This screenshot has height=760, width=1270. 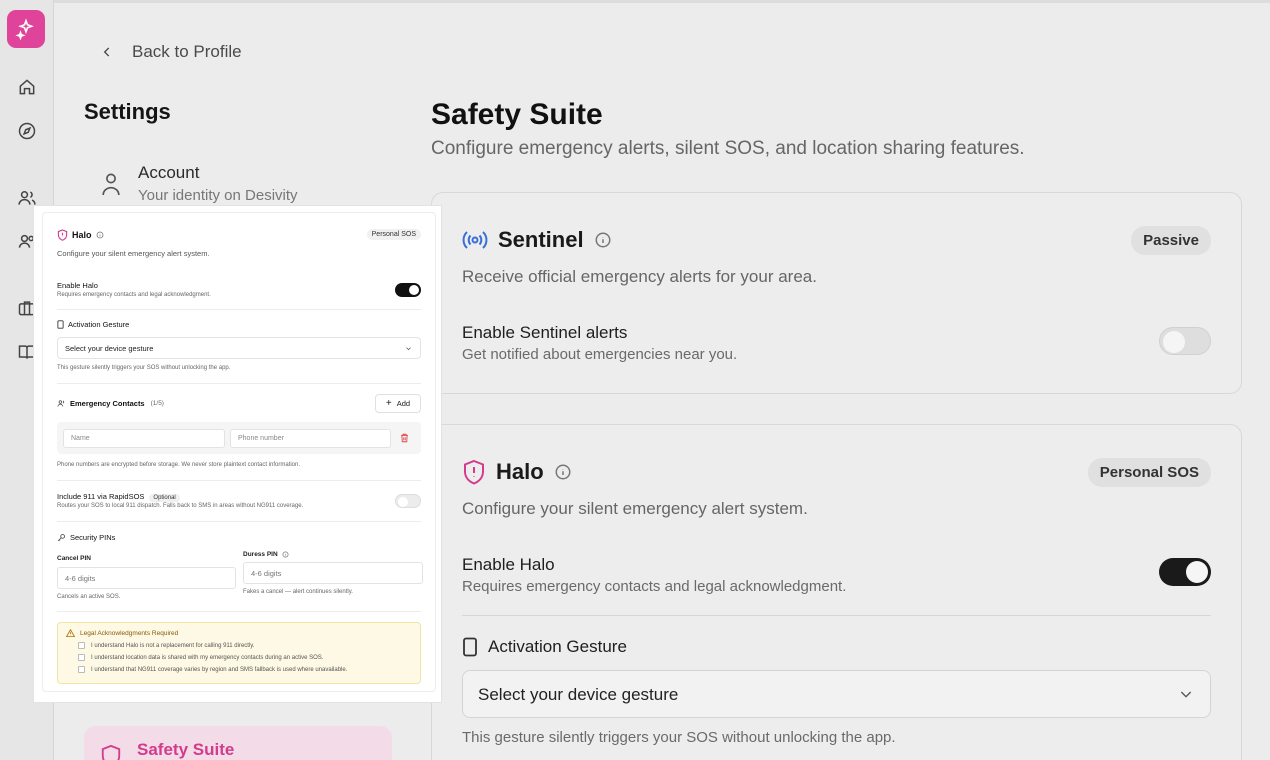 What do you see at coordinates (187, 51) in the screenshot?
I see `back-label: Back to Profile` at bounding box center [187, 51].